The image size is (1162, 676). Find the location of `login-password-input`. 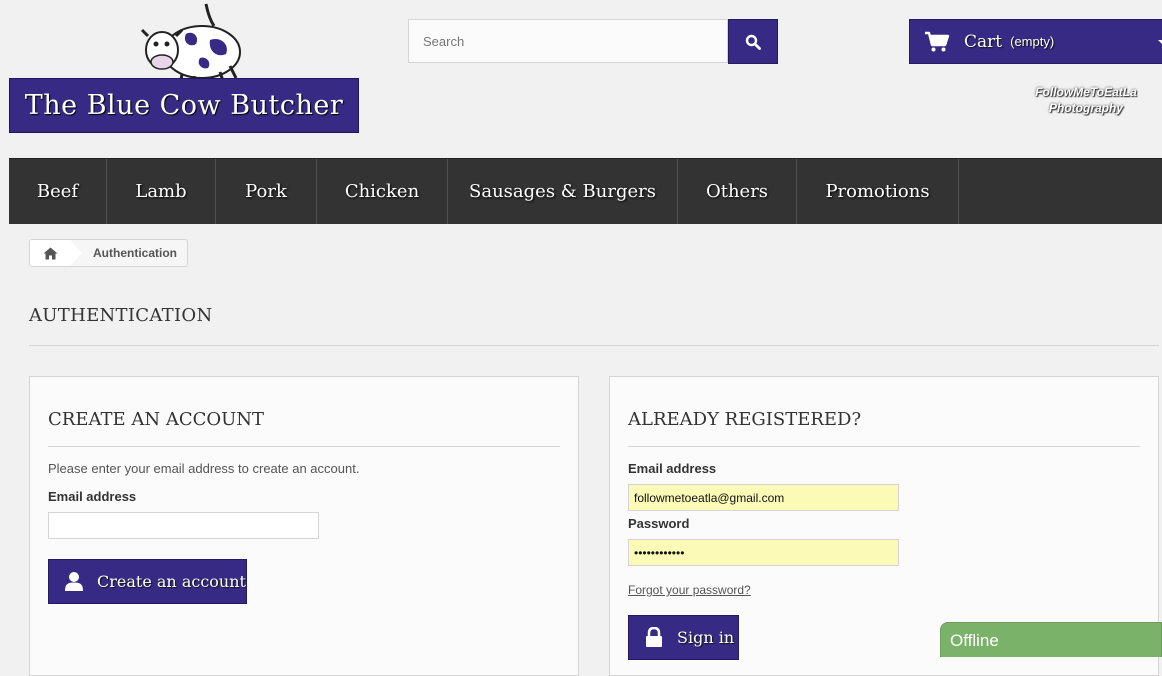

login-password-input is located at coordinates (763, 552).